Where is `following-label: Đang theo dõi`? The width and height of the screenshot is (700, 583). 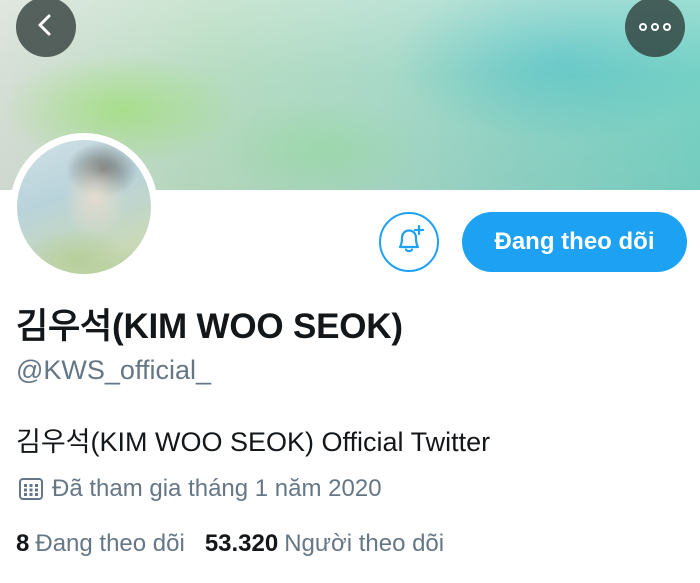
following-label: Đang theo dõi is located at coordinates (110, 543).